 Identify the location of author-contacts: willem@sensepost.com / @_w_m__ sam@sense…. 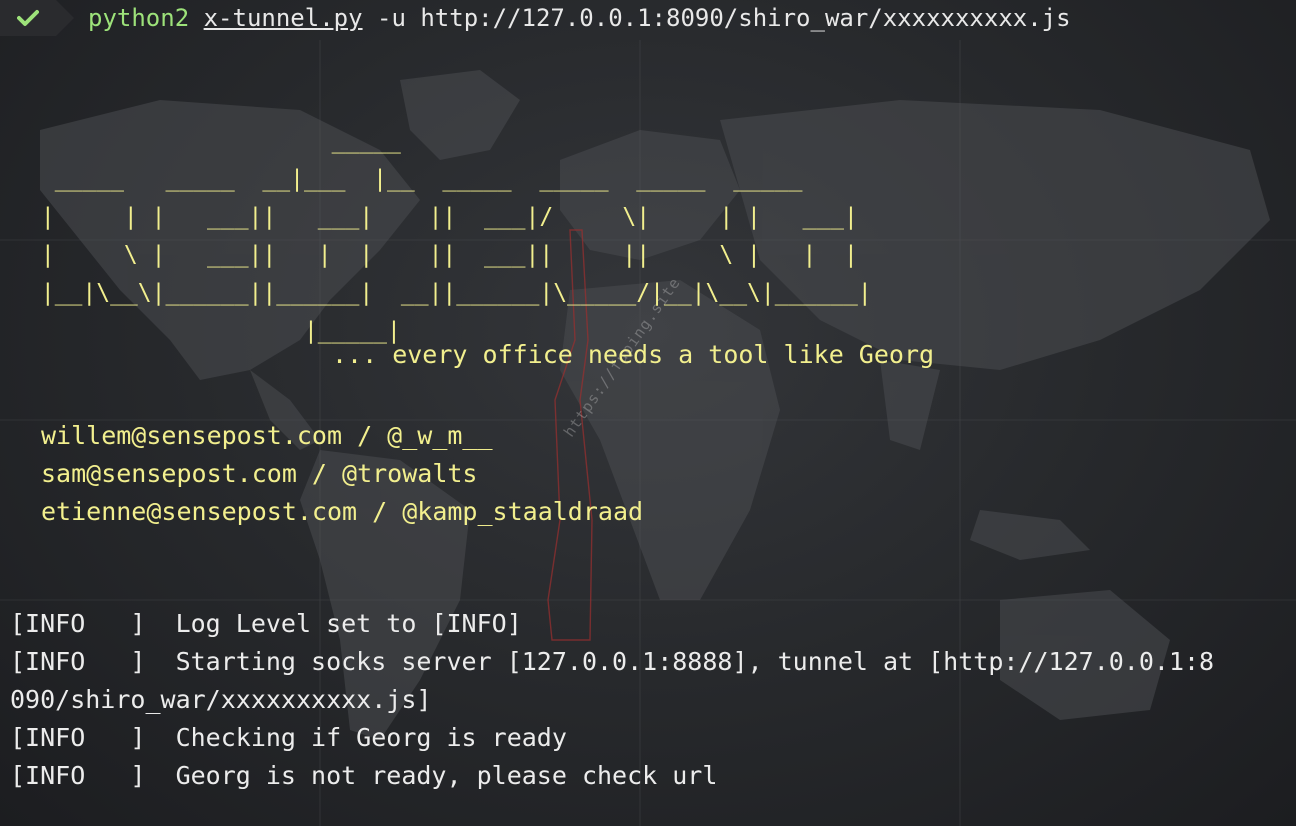
(342, 474).